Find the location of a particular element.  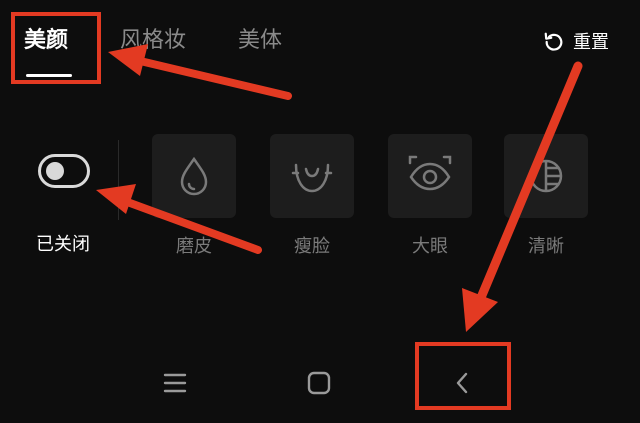

annotation-box-back is located at coordinates (463, 376).